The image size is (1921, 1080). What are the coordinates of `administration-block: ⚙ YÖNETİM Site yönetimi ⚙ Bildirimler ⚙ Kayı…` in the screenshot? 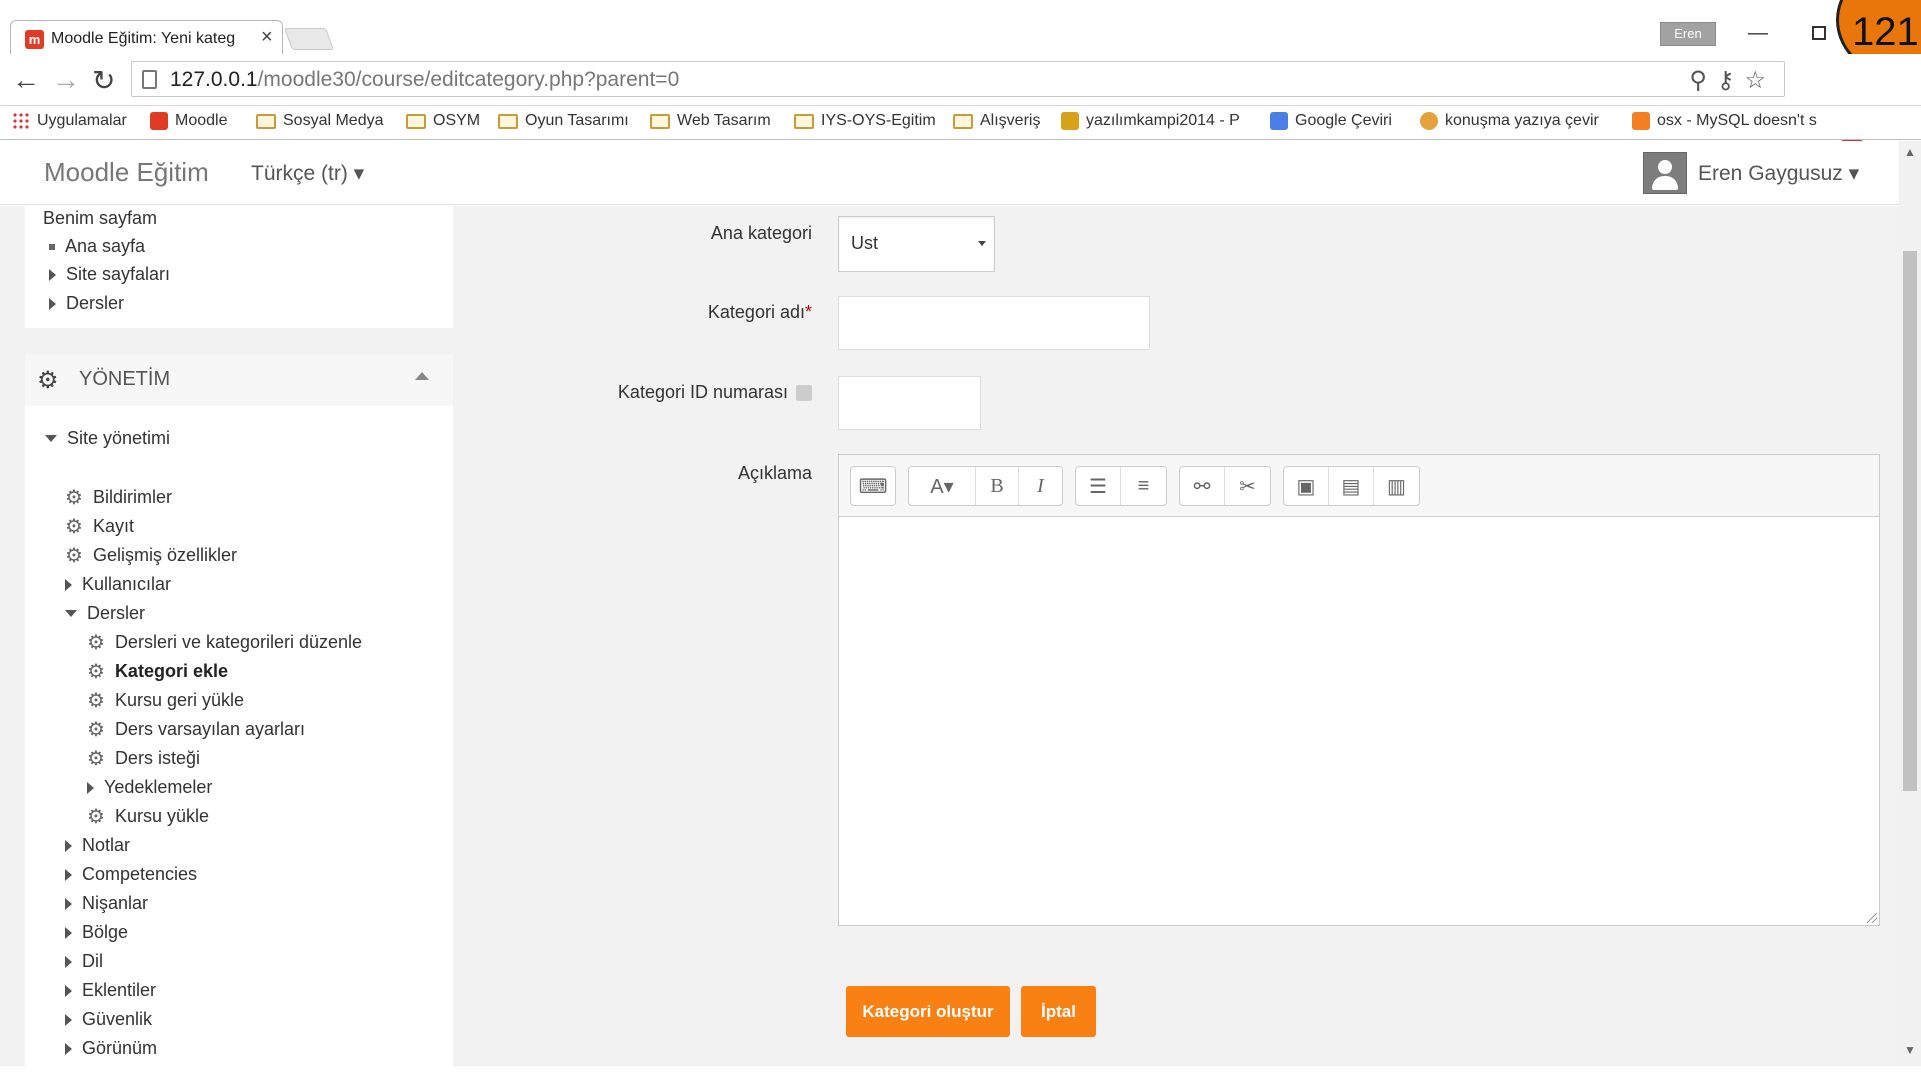 It's located at (239, 710).